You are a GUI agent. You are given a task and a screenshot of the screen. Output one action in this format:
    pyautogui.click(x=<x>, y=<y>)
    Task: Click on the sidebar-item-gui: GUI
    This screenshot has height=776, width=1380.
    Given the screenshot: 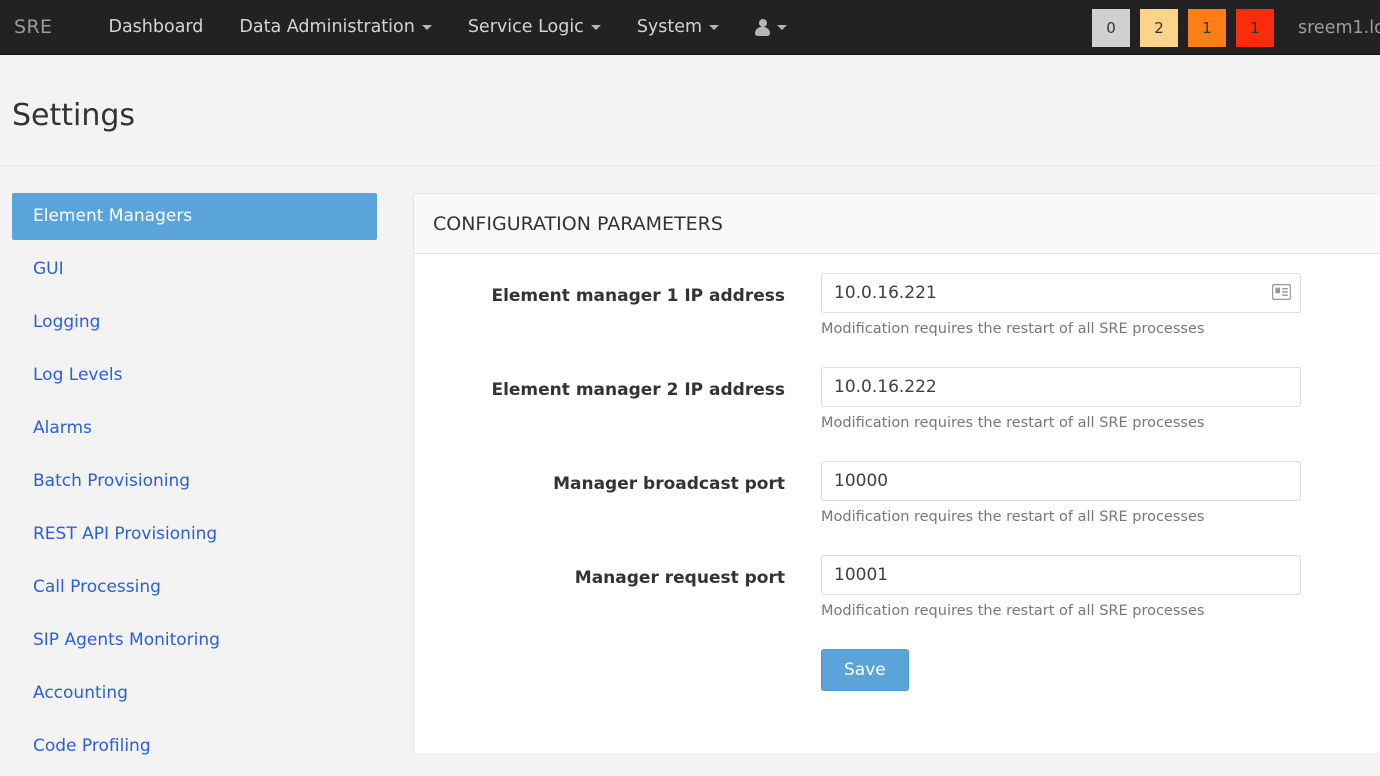 What is the action you would take?
    pyautogui.click(x=194, y=269)
    